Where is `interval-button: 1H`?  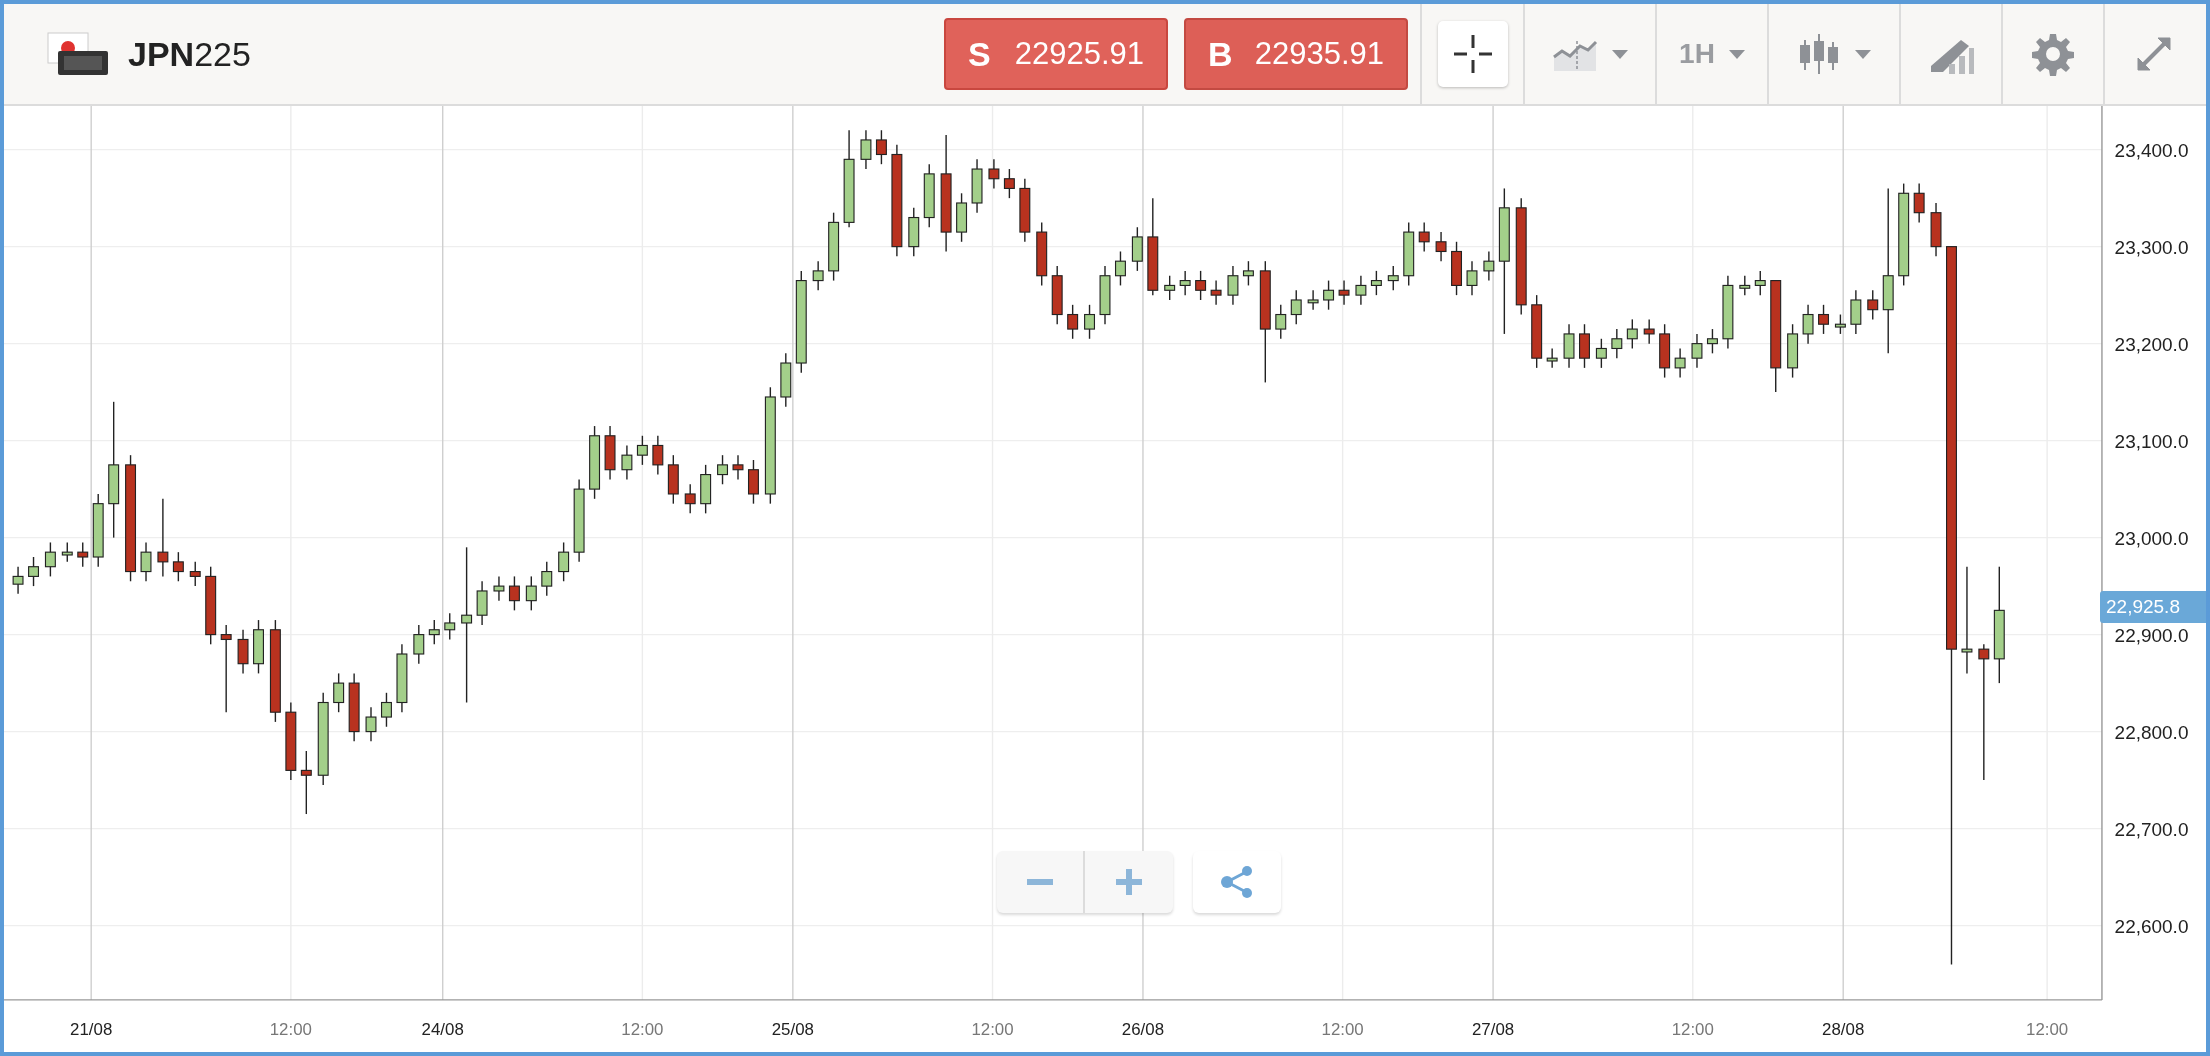
interval-button: 1H is located at coordinates (1712, 54).